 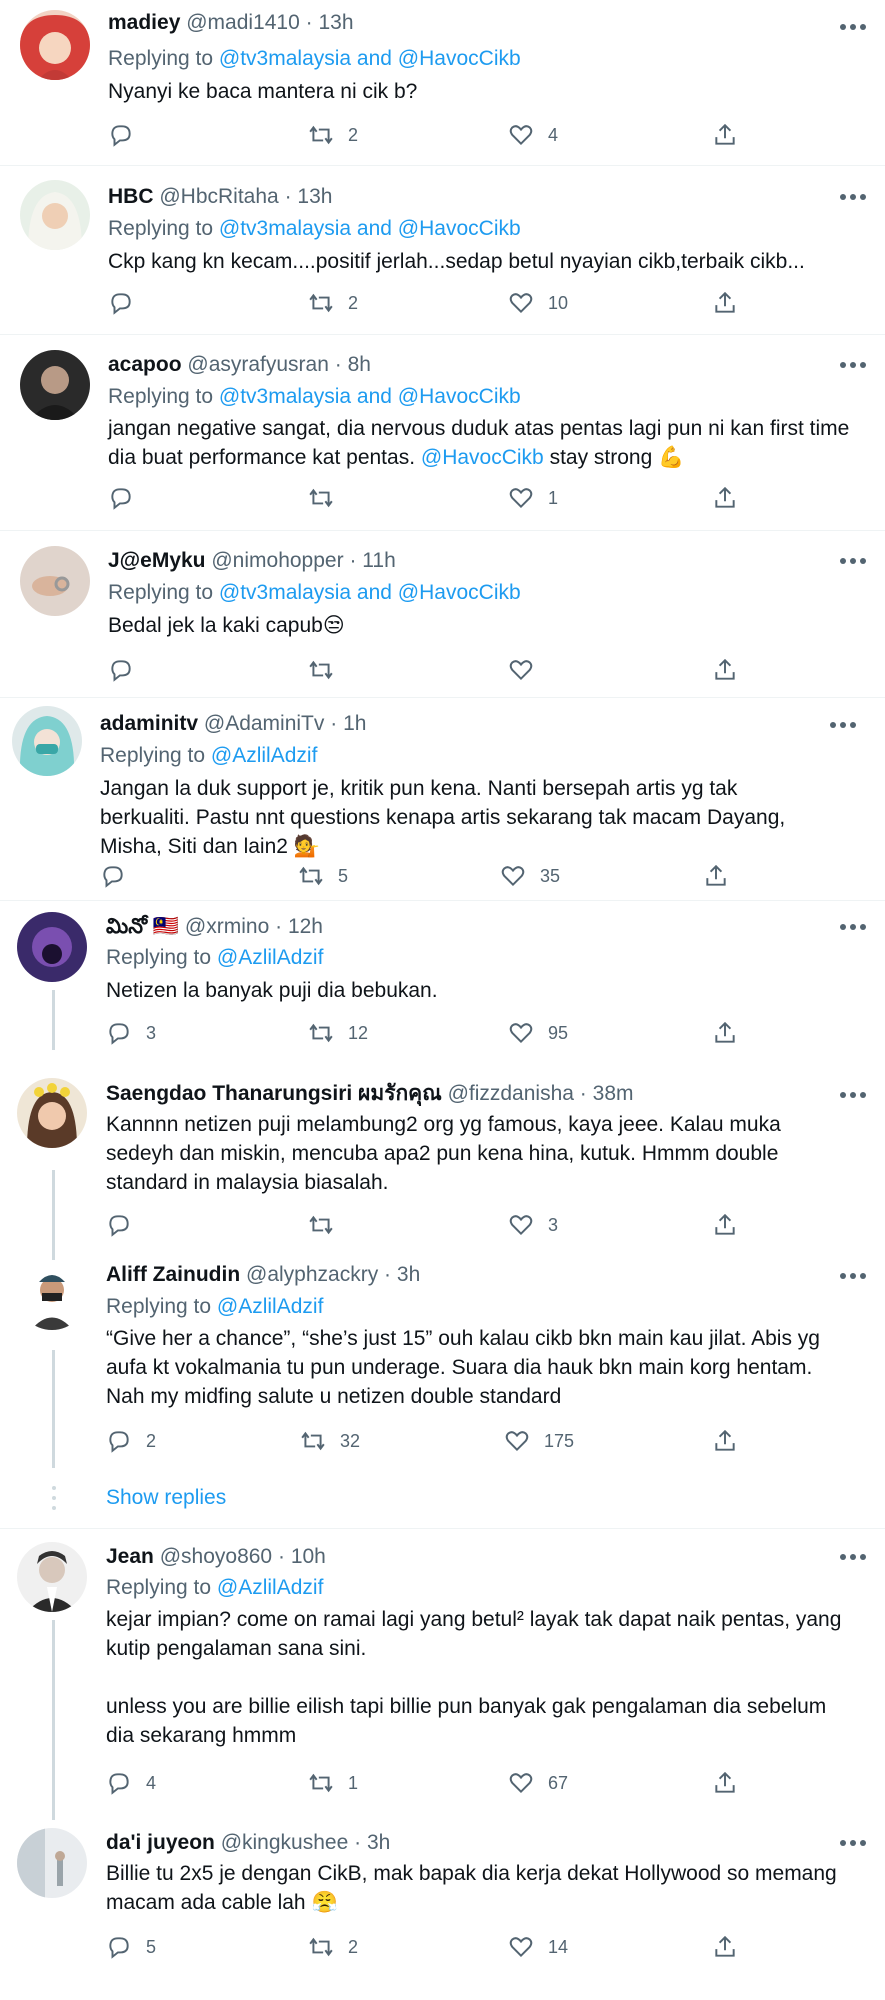 I want to click on user-handle: @alyphzackry, so click(x=312, y=1274).